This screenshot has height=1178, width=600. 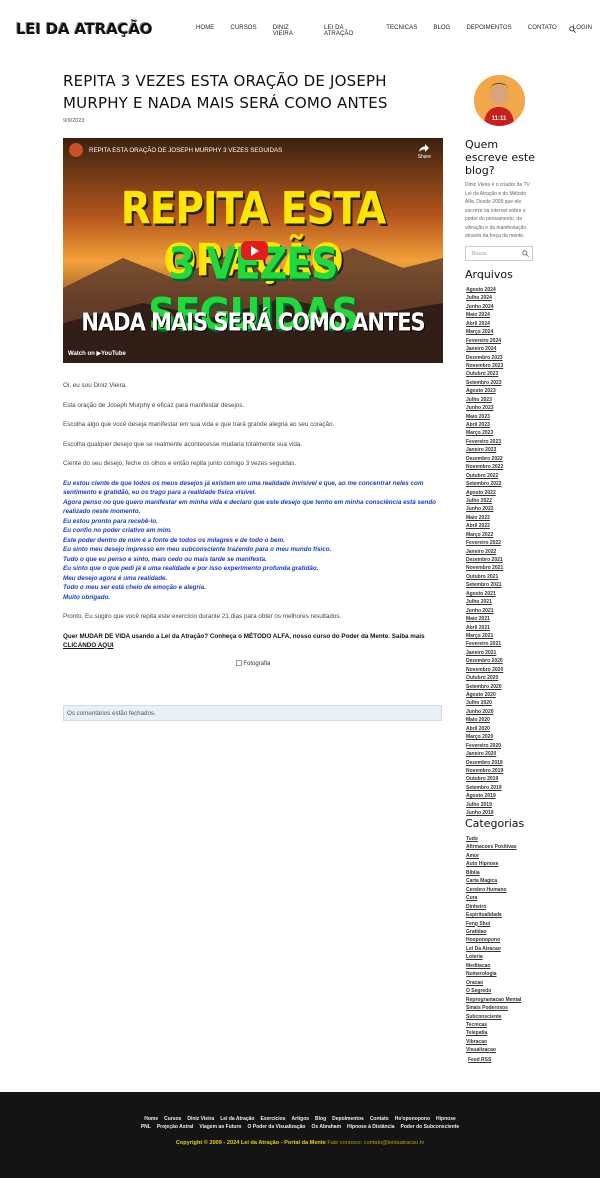 What do you see at coordinates (484, 636) in the screenshot?
I see `archive-link: Março 2021` at bounding box center [484, 636].